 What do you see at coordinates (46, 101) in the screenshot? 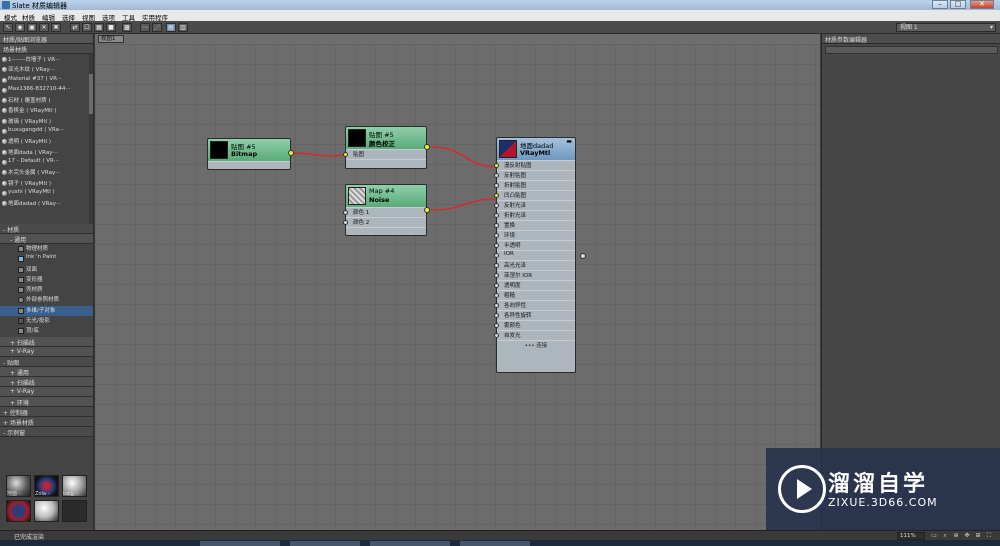
I see `list-item: 石材 ( 覆盖材质 )` at bounding box center [46, 101].